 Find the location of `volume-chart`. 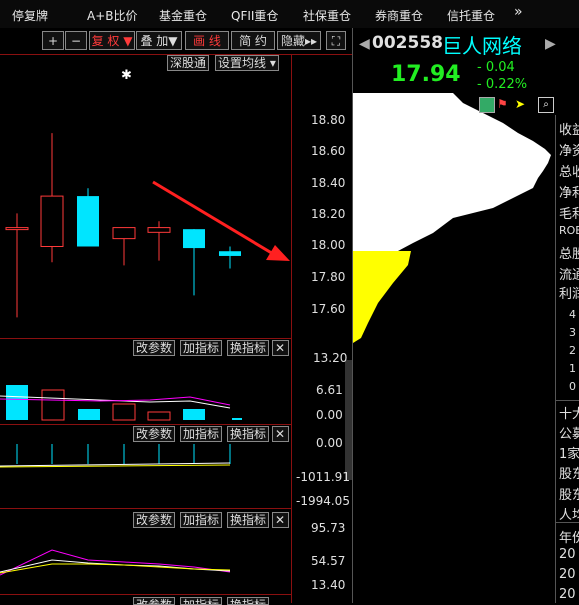

volume-chart is located at coordinates (121, 403).